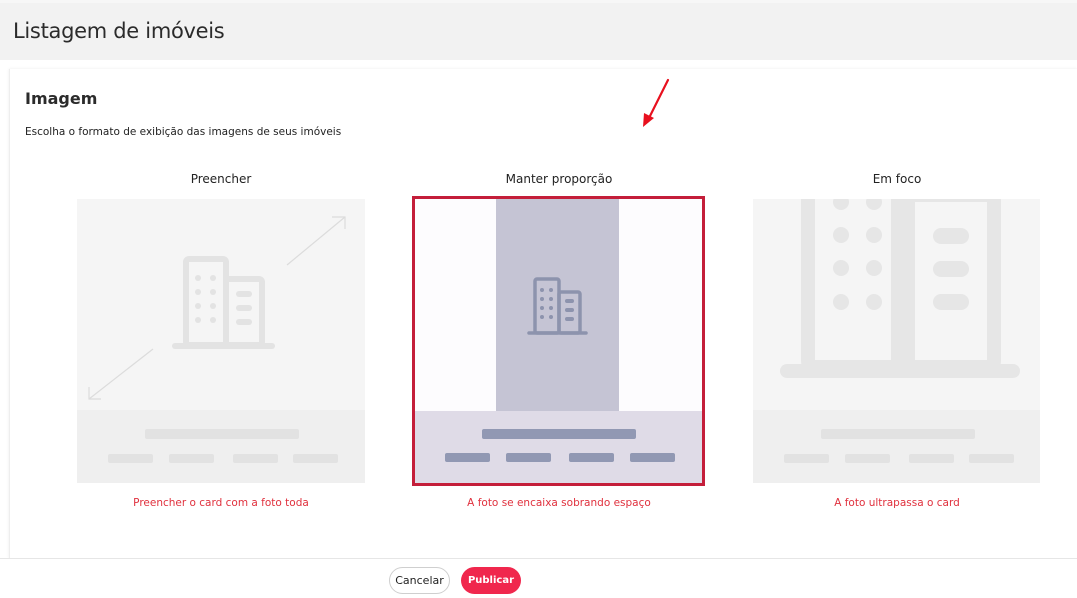 The image size is (1077, 598). I want to click on section-title: Imagem, so click(61, 98).